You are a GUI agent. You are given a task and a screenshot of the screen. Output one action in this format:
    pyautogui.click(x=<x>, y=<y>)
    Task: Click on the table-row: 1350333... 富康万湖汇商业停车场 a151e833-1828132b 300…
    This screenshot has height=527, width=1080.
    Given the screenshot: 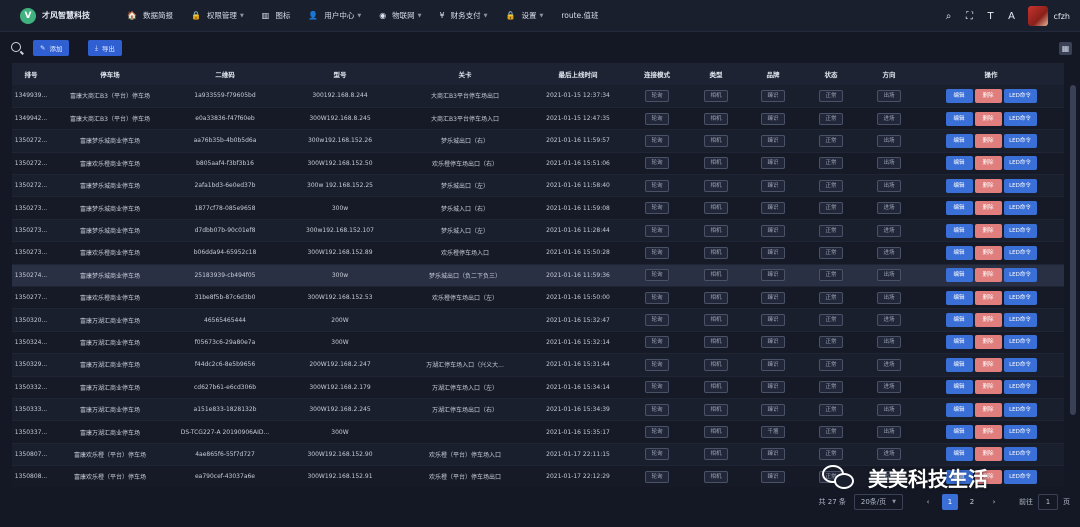 What is the action you would take?
    pyautogui.click(x=538, y=410)
    